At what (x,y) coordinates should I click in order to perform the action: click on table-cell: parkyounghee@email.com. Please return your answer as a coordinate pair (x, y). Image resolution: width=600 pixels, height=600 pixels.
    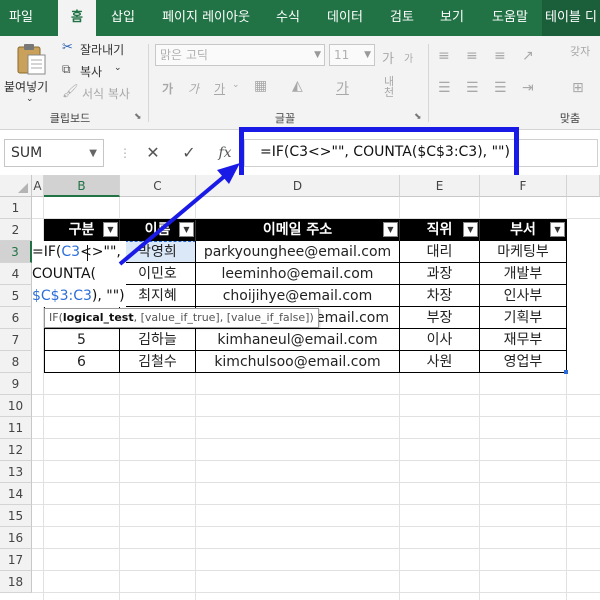
    Looking at the image, I should click on (298, 252).